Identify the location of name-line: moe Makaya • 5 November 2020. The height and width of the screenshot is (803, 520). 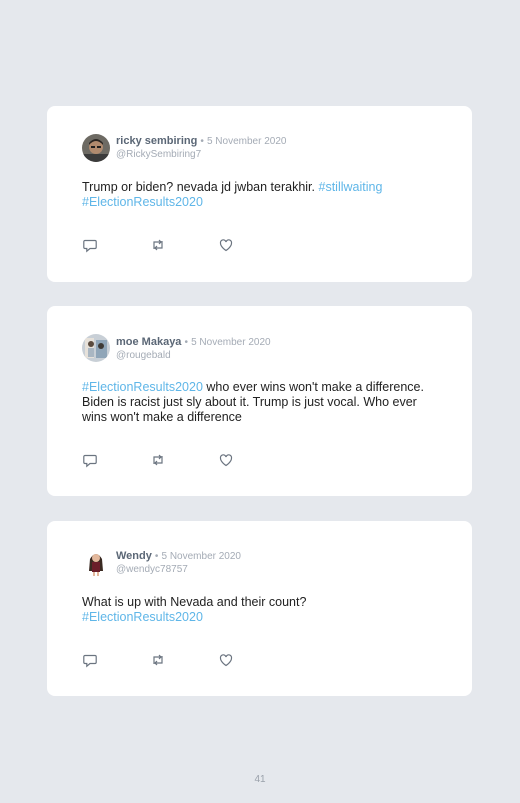
(193, 342).